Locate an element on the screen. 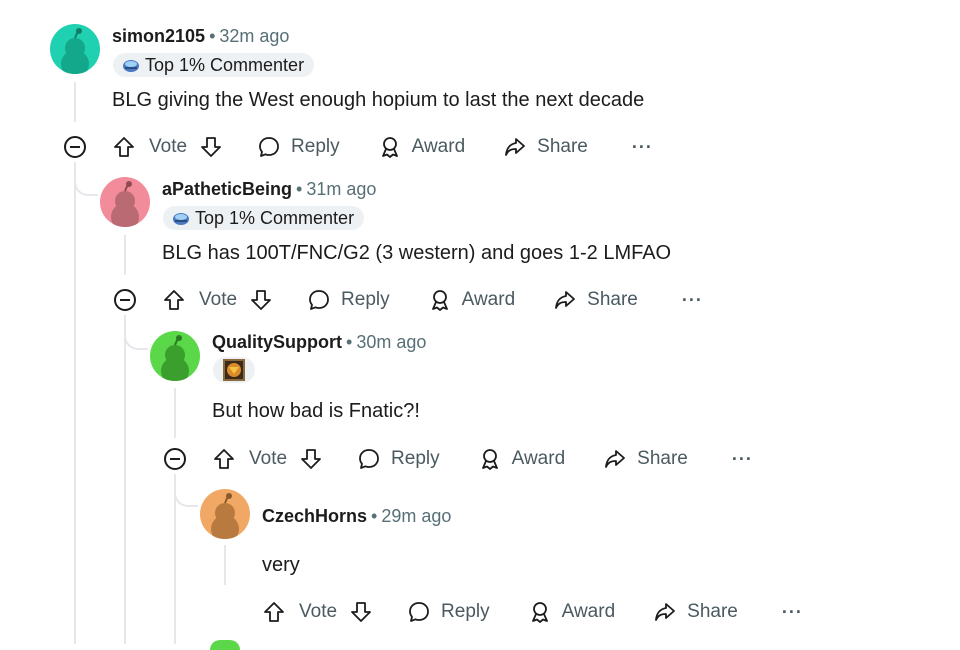 The image size is (960, 650). next-comment-avatar-partial is located at coordinates (225, 645).